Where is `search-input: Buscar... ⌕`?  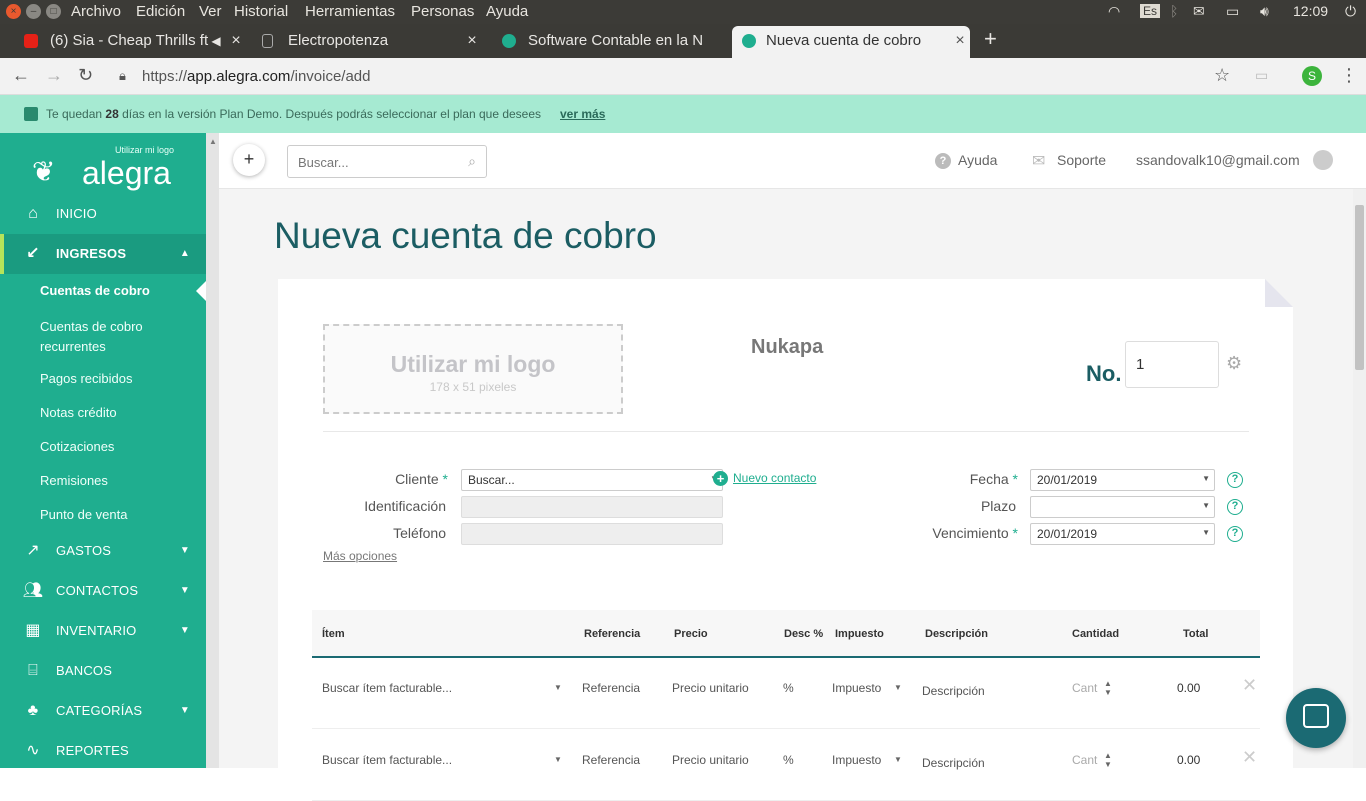 search-input: Buscar... ⌕ is located at coordinates (387, 161).